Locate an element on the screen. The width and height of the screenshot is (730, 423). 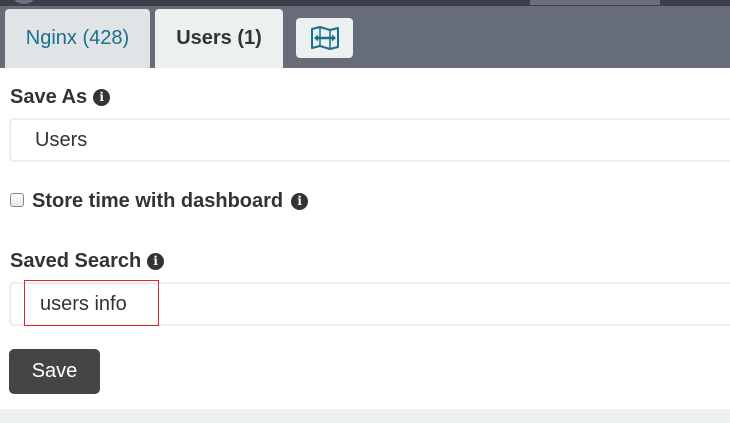
footer-strip is located at coordinates (365, 416).